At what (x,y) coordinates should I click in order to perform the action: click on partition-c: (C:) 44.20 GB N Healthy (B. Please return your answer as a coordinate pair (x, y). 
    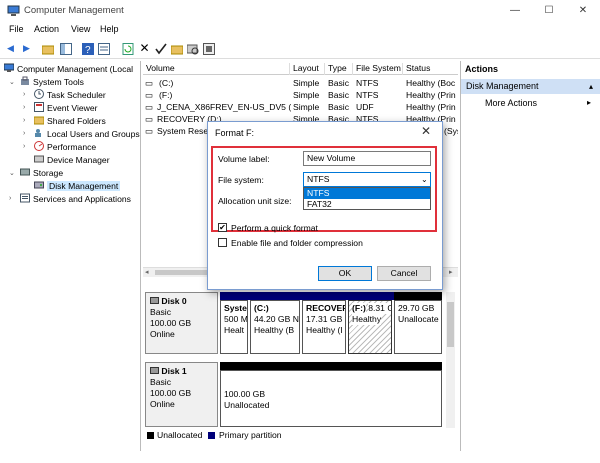
    Looking at the image, I should click on (275, 327).